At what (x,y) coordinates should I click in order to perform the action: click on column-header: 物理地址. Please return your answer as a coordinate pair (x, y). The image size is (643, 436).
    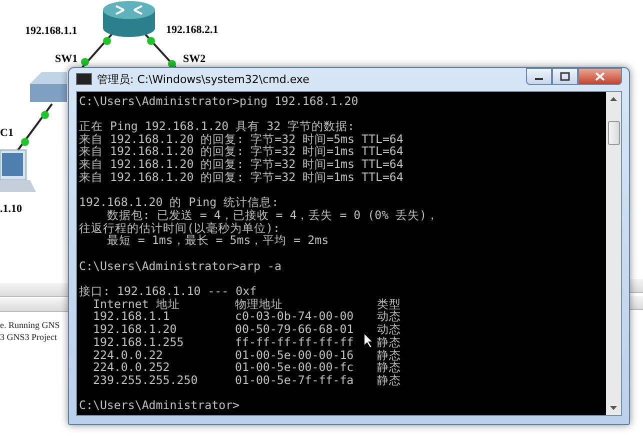
    Looking at the image, I should click on (259, 304).